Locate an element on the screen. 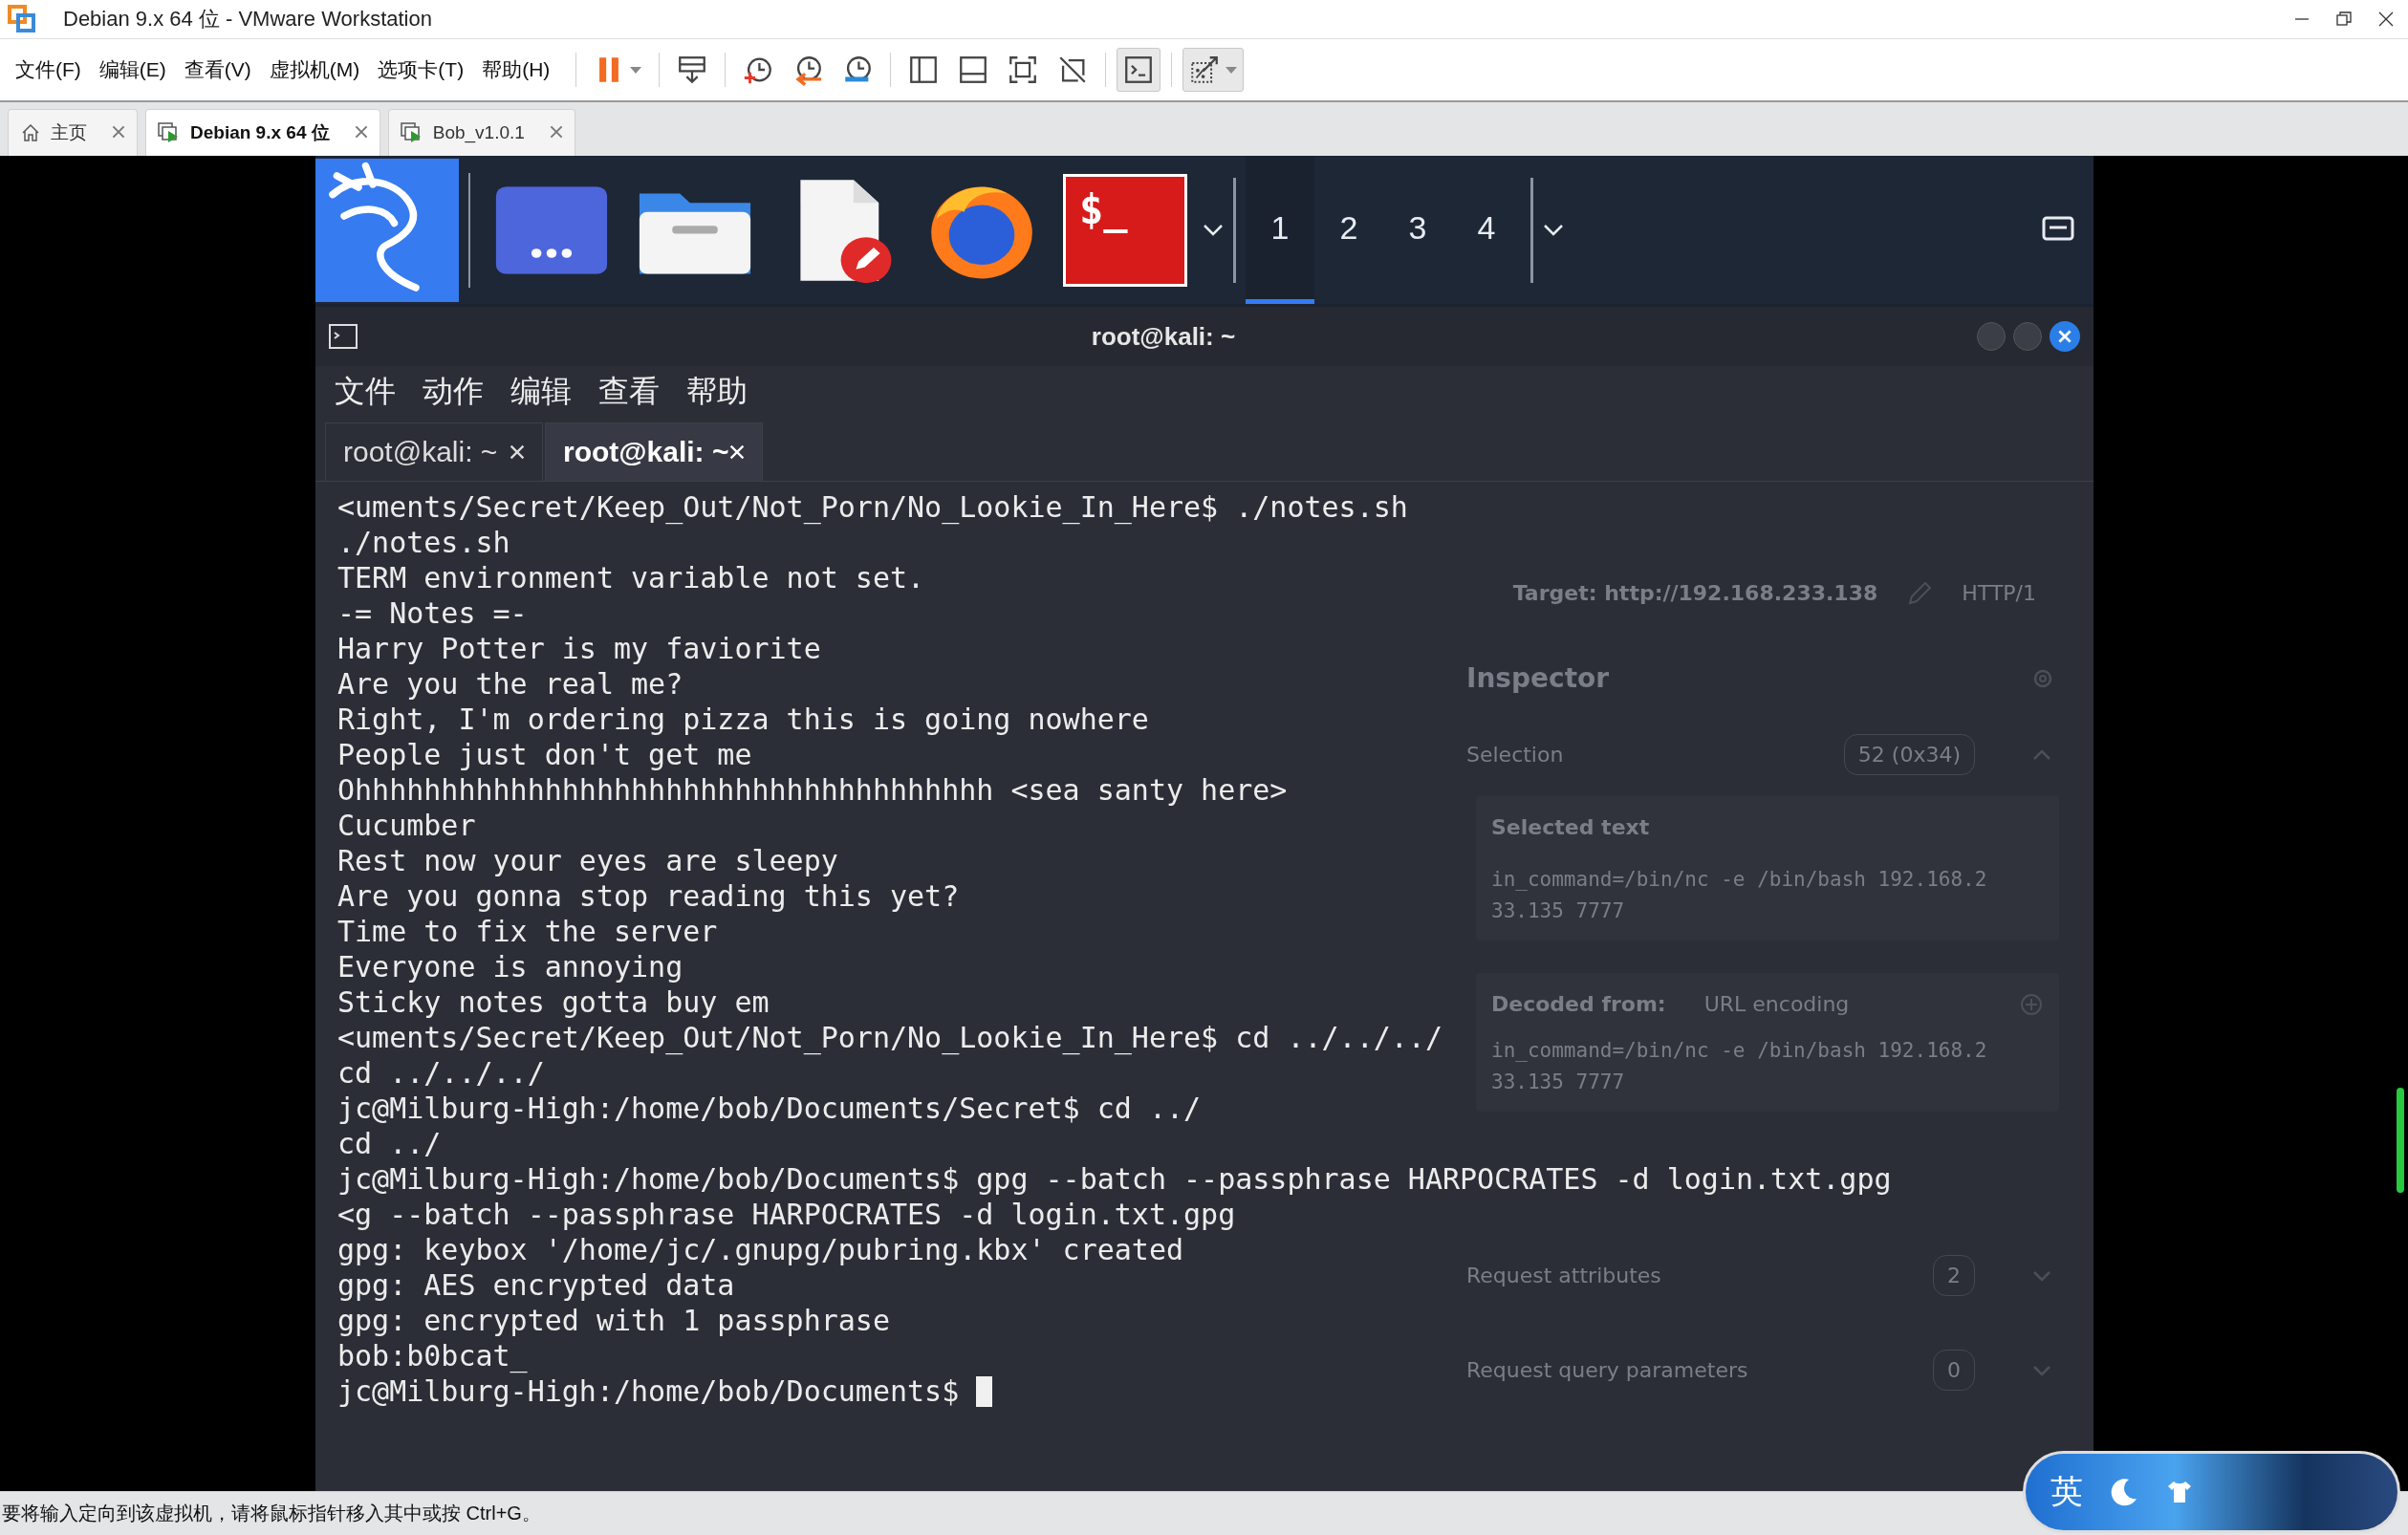  terminal-line: <g --batch --passphrase HARPOCRATES -d login.txt.gpg is located at coordinates (786, 1215).